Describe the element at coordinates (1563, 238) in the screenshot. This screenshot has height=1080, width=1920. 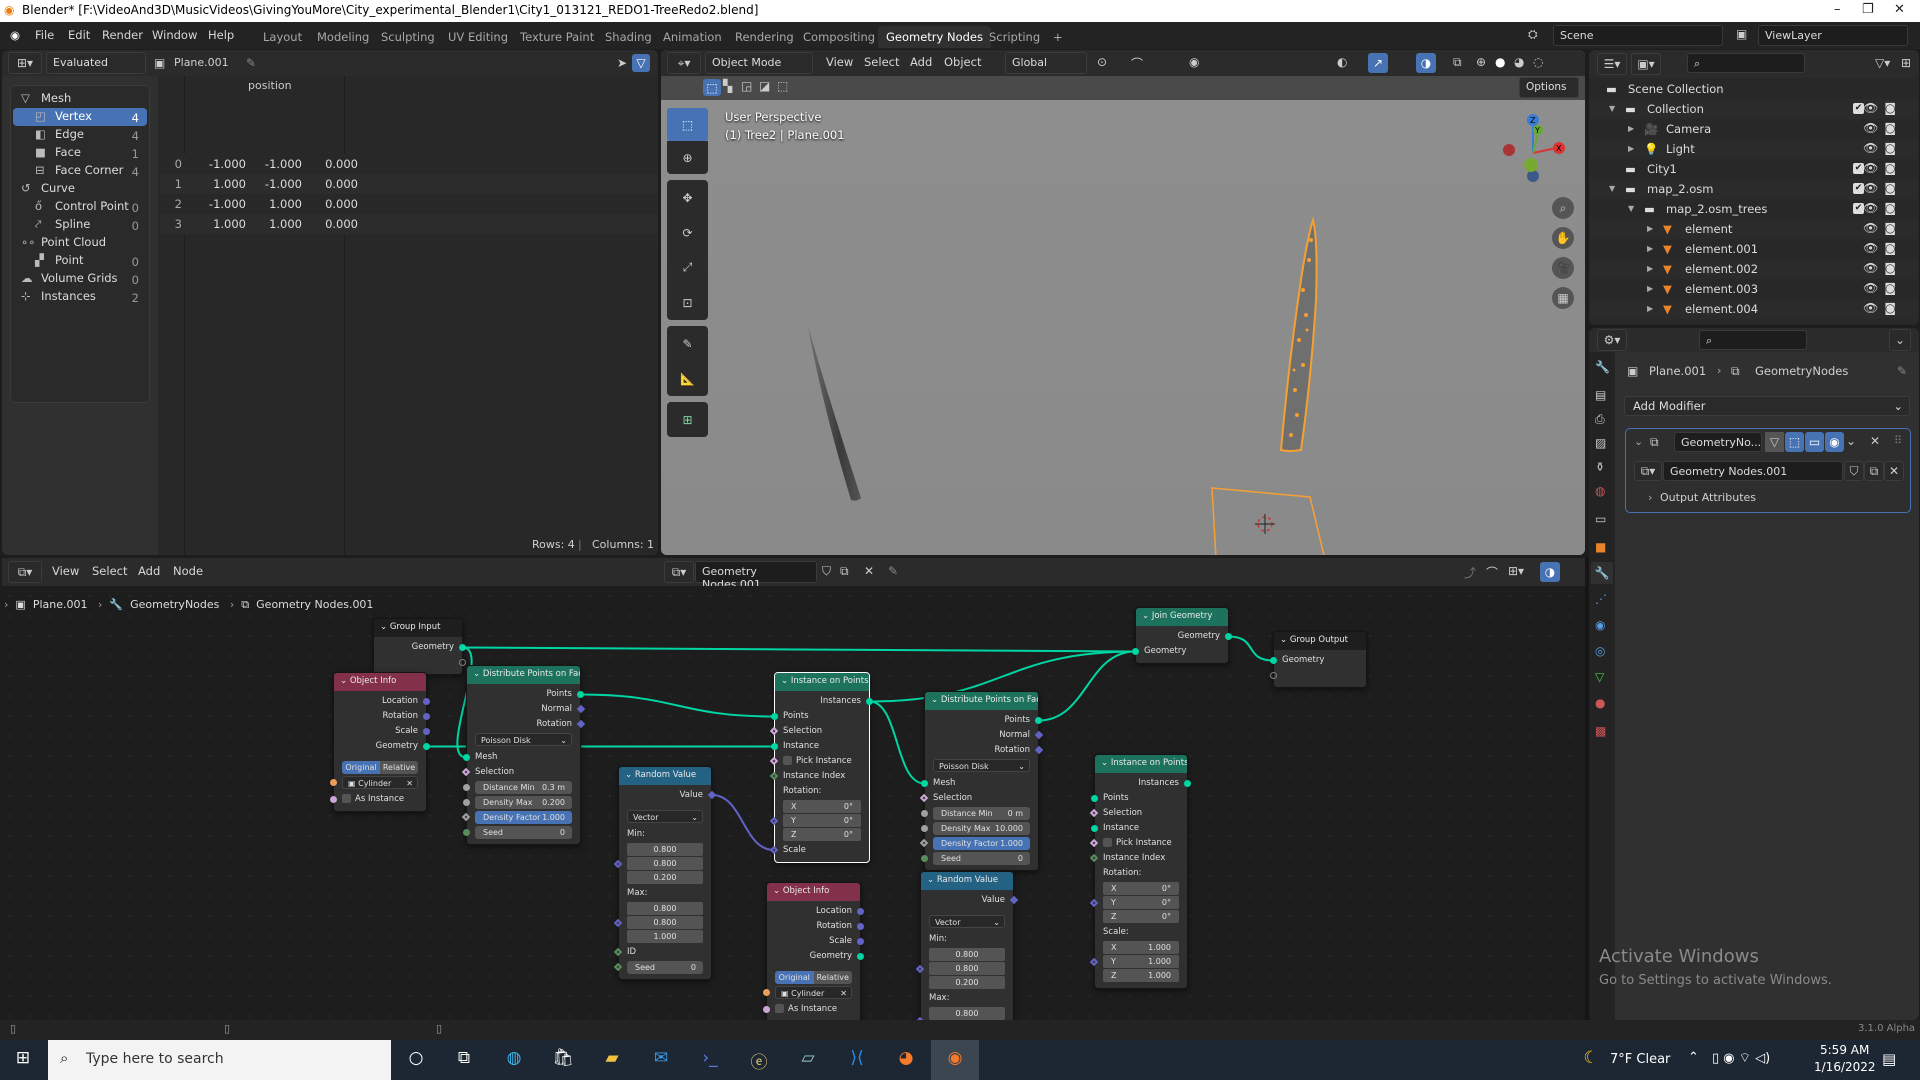
I see `pan-view-icon: ✋` at that location.